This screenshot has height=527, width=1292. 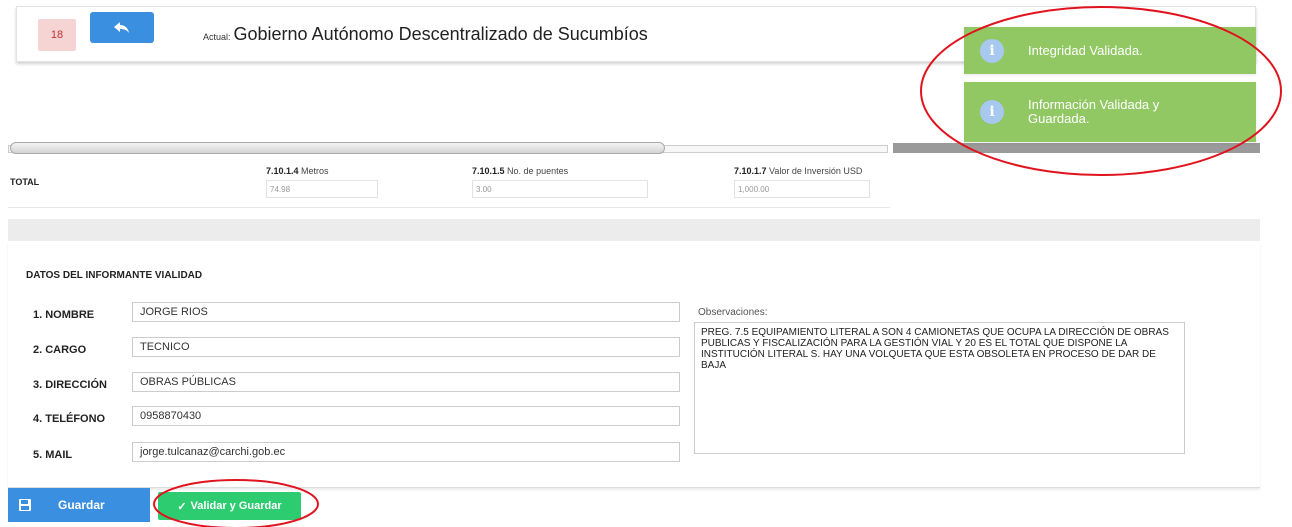 I want to click on total-column-metros: 7.10.1.4 Metros 74.98, so click(x=322, y=182).